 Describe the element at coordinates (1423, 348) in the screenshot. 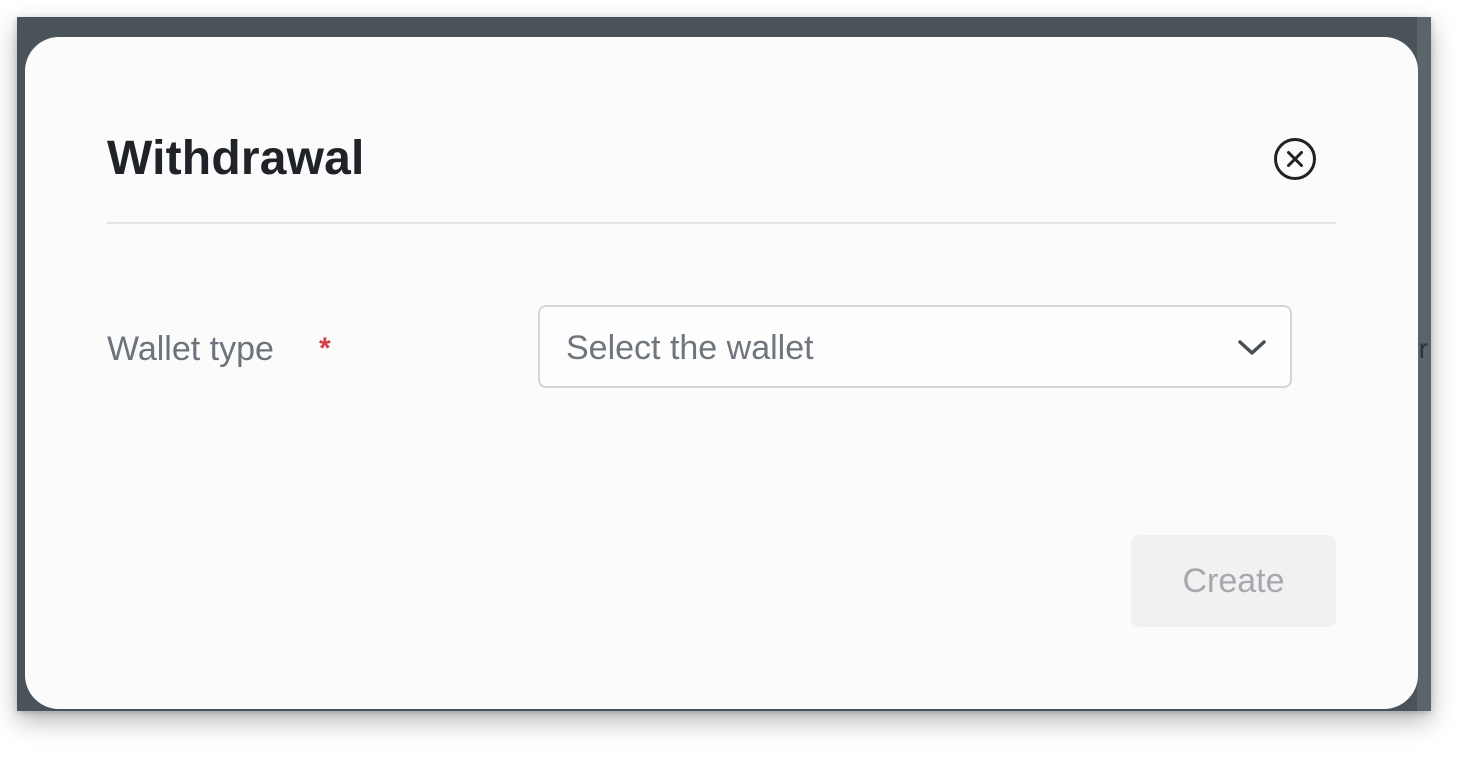

I see `background-text-fragment: r` at that location.